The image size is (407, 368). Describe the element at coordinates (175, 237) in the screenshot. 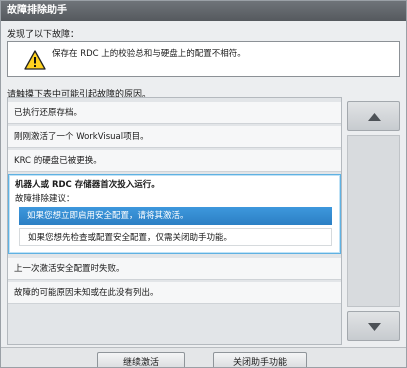

I see `close-assistant-option: 如果您想先检查或配置安全配置，仅需关闭助手功能。` at that location.